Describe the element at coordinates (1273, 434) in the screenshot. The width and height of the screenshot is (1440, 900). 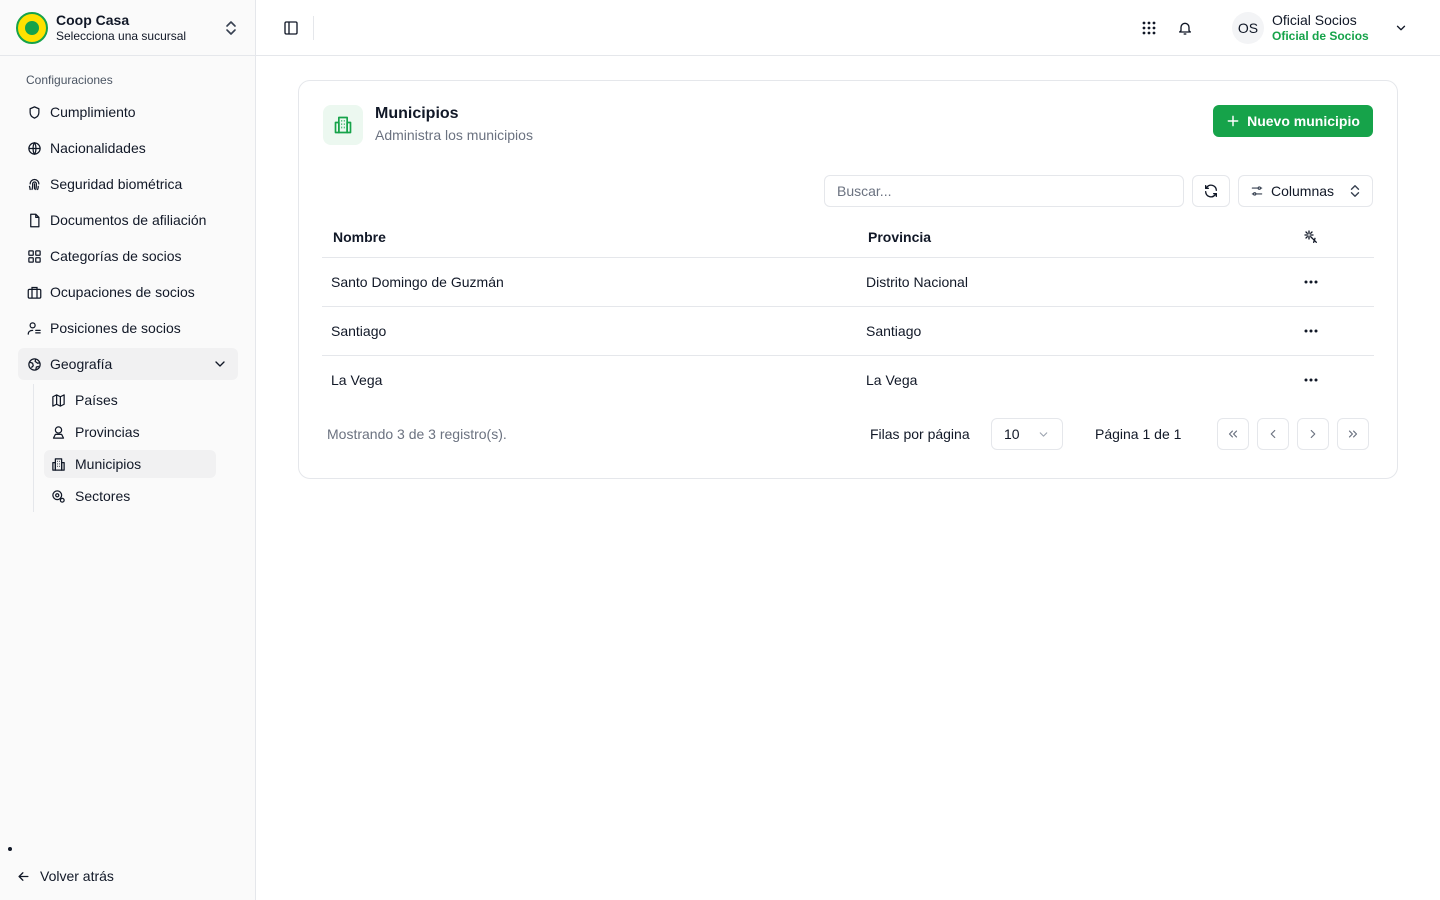
I see `previous-page-button` at that location.